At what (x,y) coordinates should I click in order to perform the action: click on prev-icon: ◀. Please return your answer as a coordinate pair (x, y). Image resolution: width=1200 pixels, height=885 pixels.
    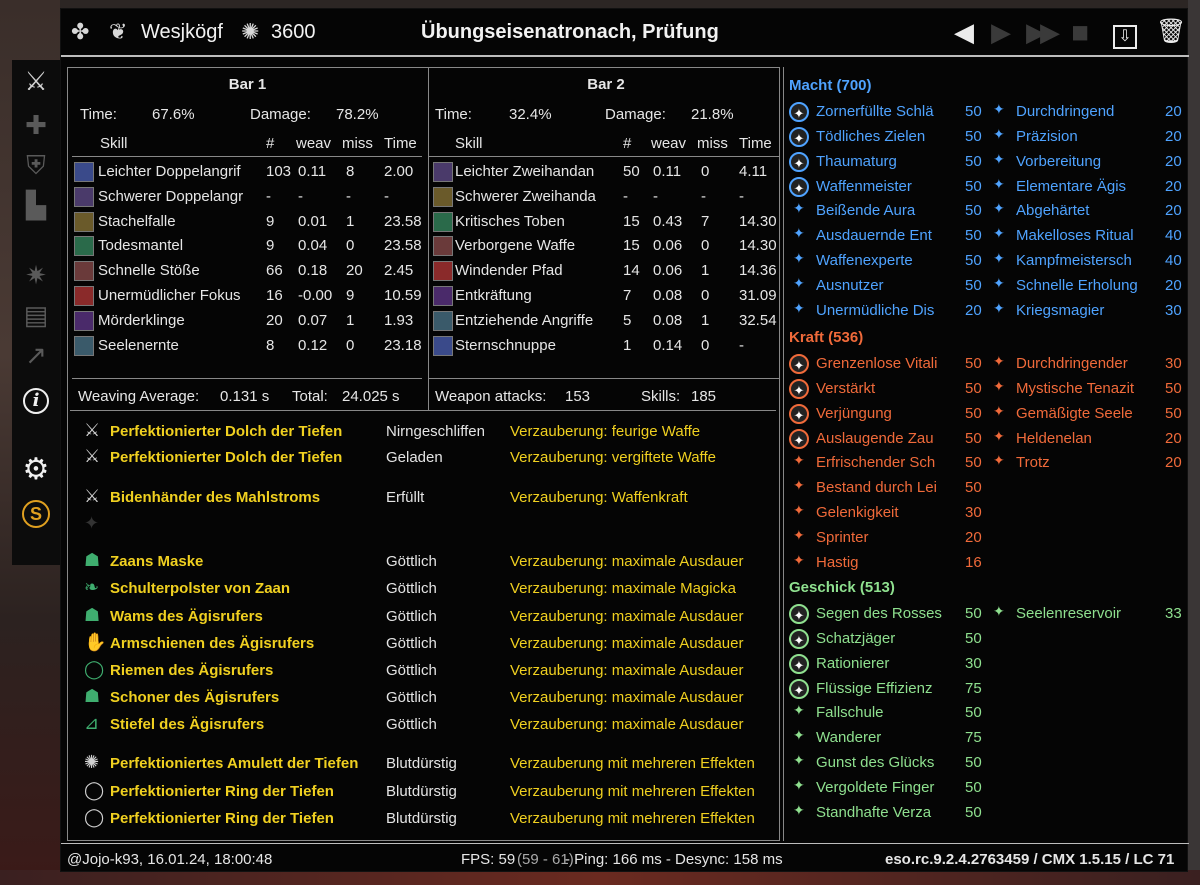
    Looking at the image, I should click on (964, 32).